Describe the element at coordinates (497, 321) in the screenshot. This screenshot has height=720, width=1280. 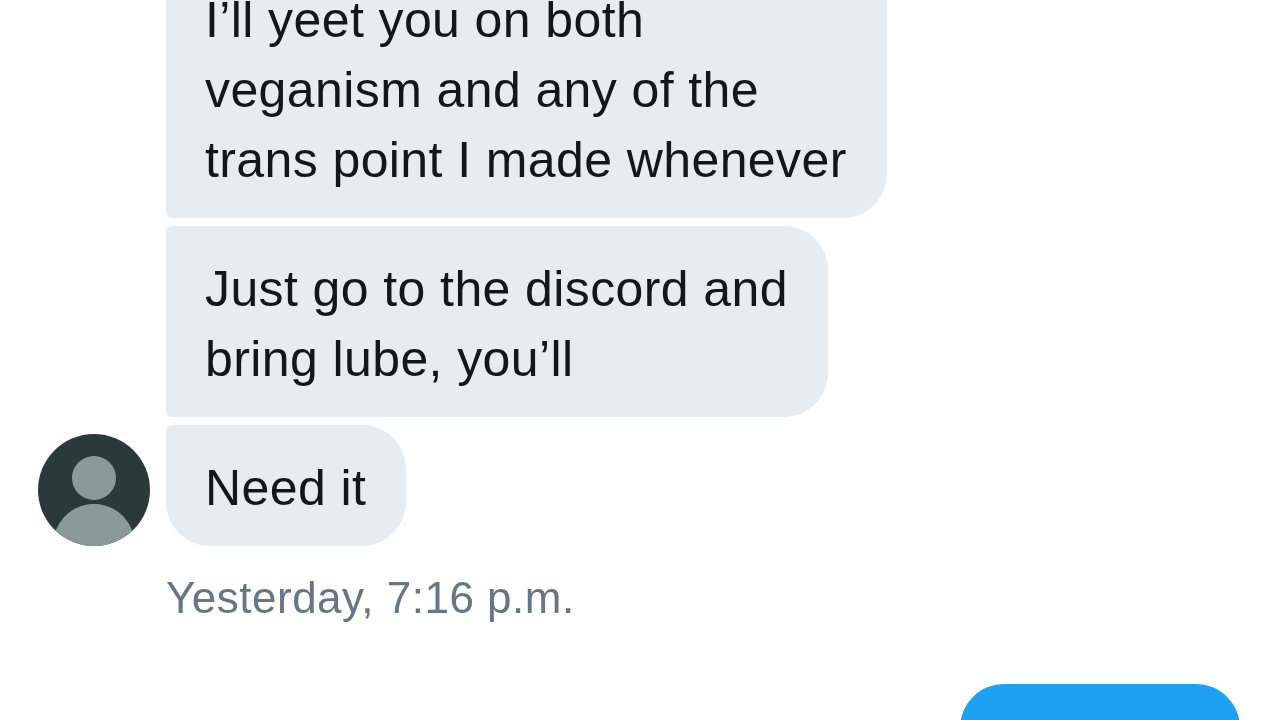
I see `message-bubble: Just go to the discord and bring lube, you’ll` at that location.